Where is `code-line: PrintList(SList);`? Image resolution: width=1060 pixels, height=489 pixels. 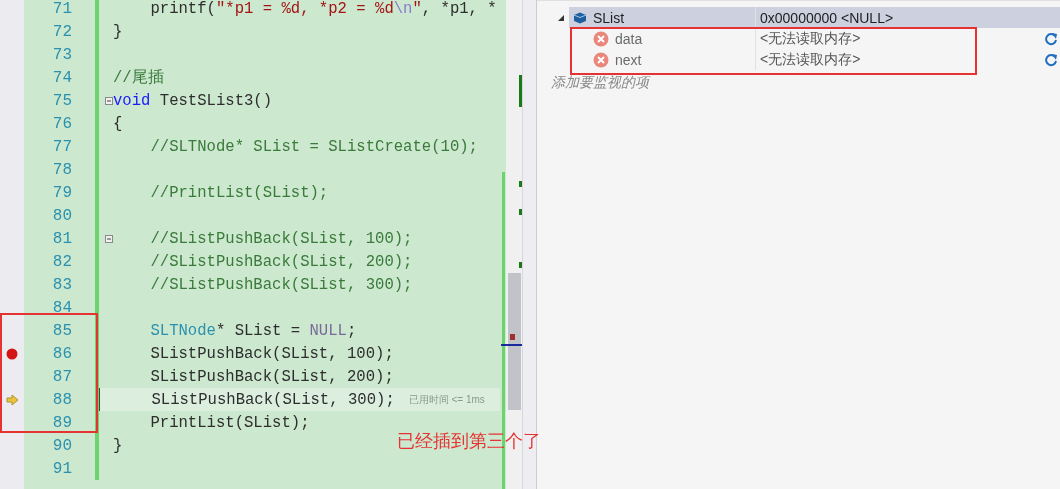
code-line: PrintList(SList); is located at coordinates (229, 422).